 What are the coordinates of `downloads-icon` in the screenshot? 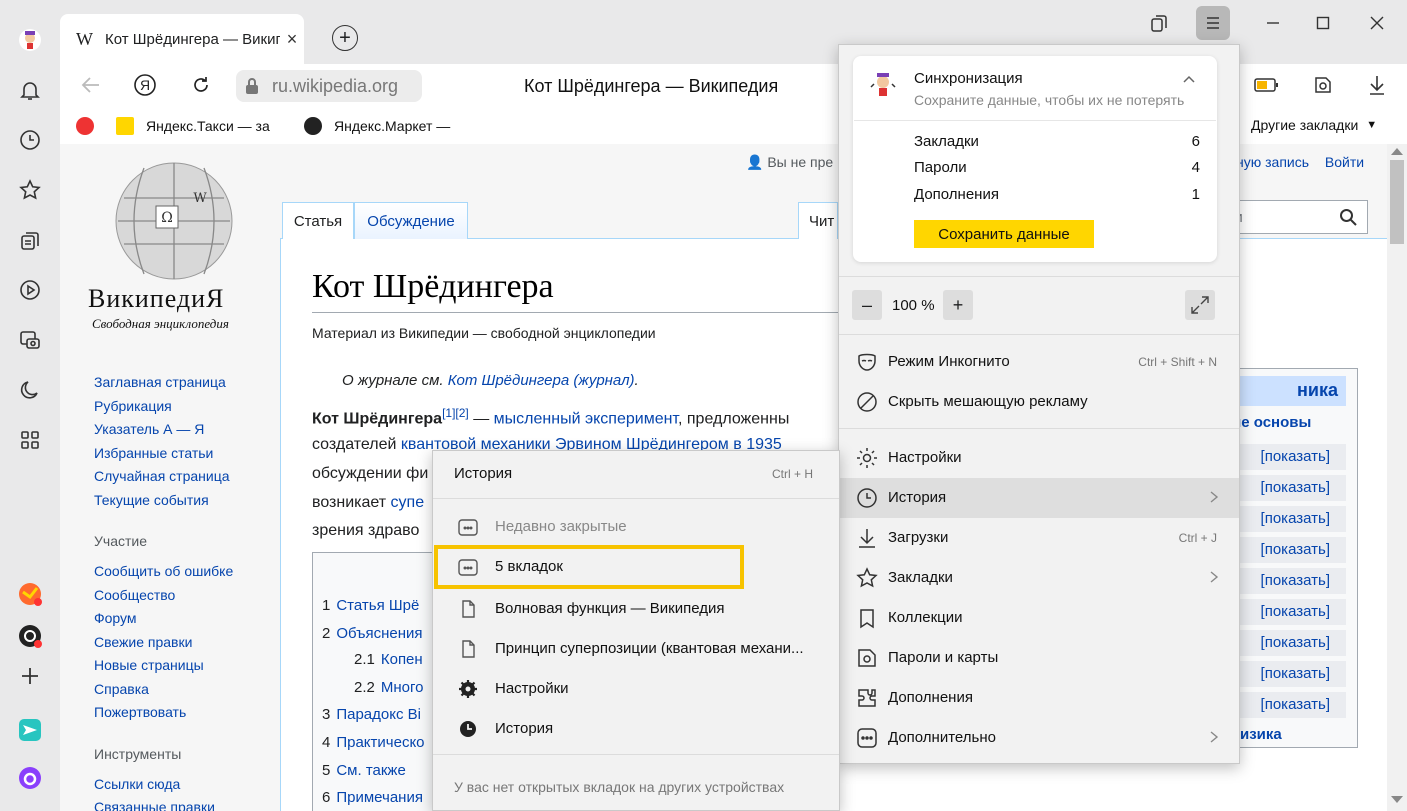 It's located at (1377, 85).